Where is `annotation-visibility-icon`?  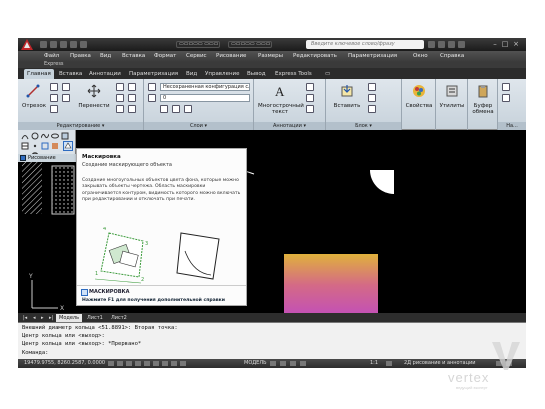
annotation-visibility-icon is located at coordinates (389, 363).